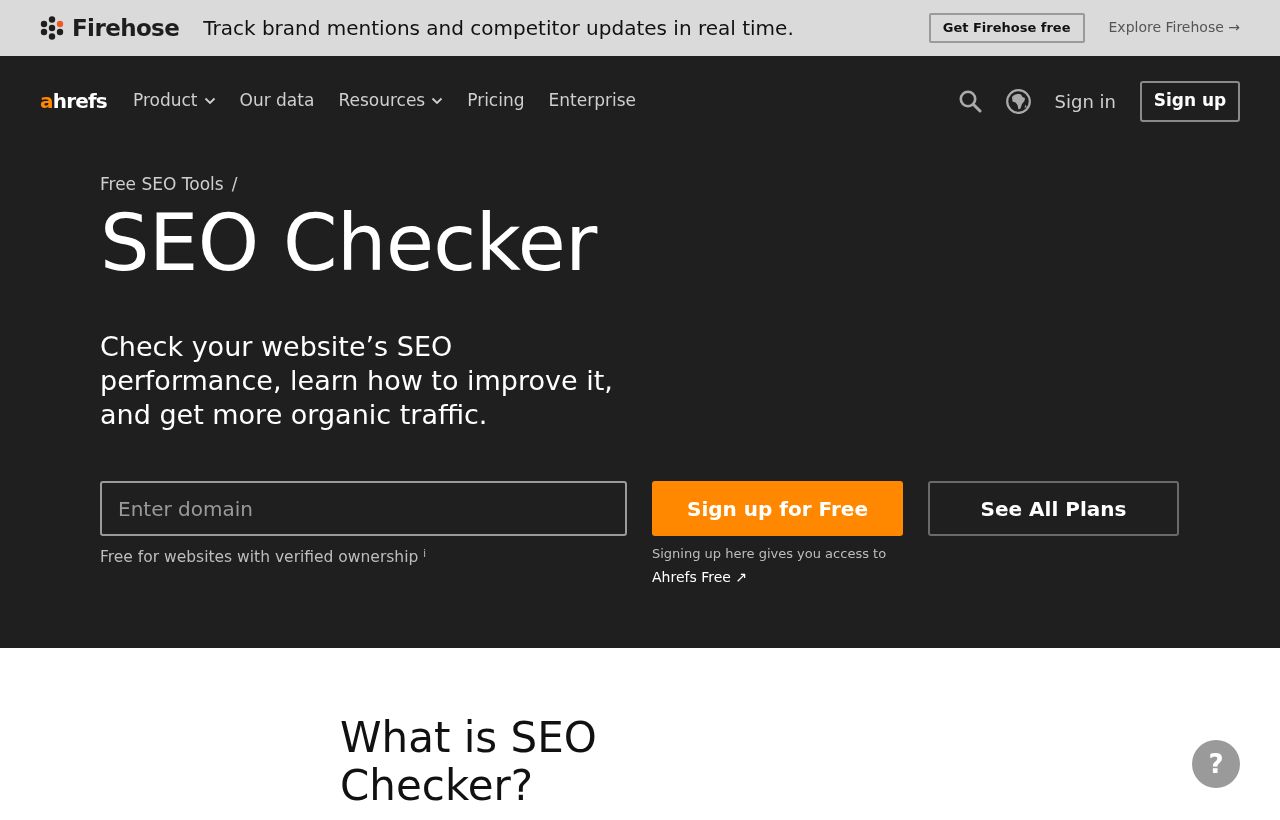  What do you see at coordinates (357, 381) in the screenshot?
I see `hero-subtitle: Check your website’s SEO performance, learn how to improve it, and get more organic traffic.` at bounding box center [357, 381].